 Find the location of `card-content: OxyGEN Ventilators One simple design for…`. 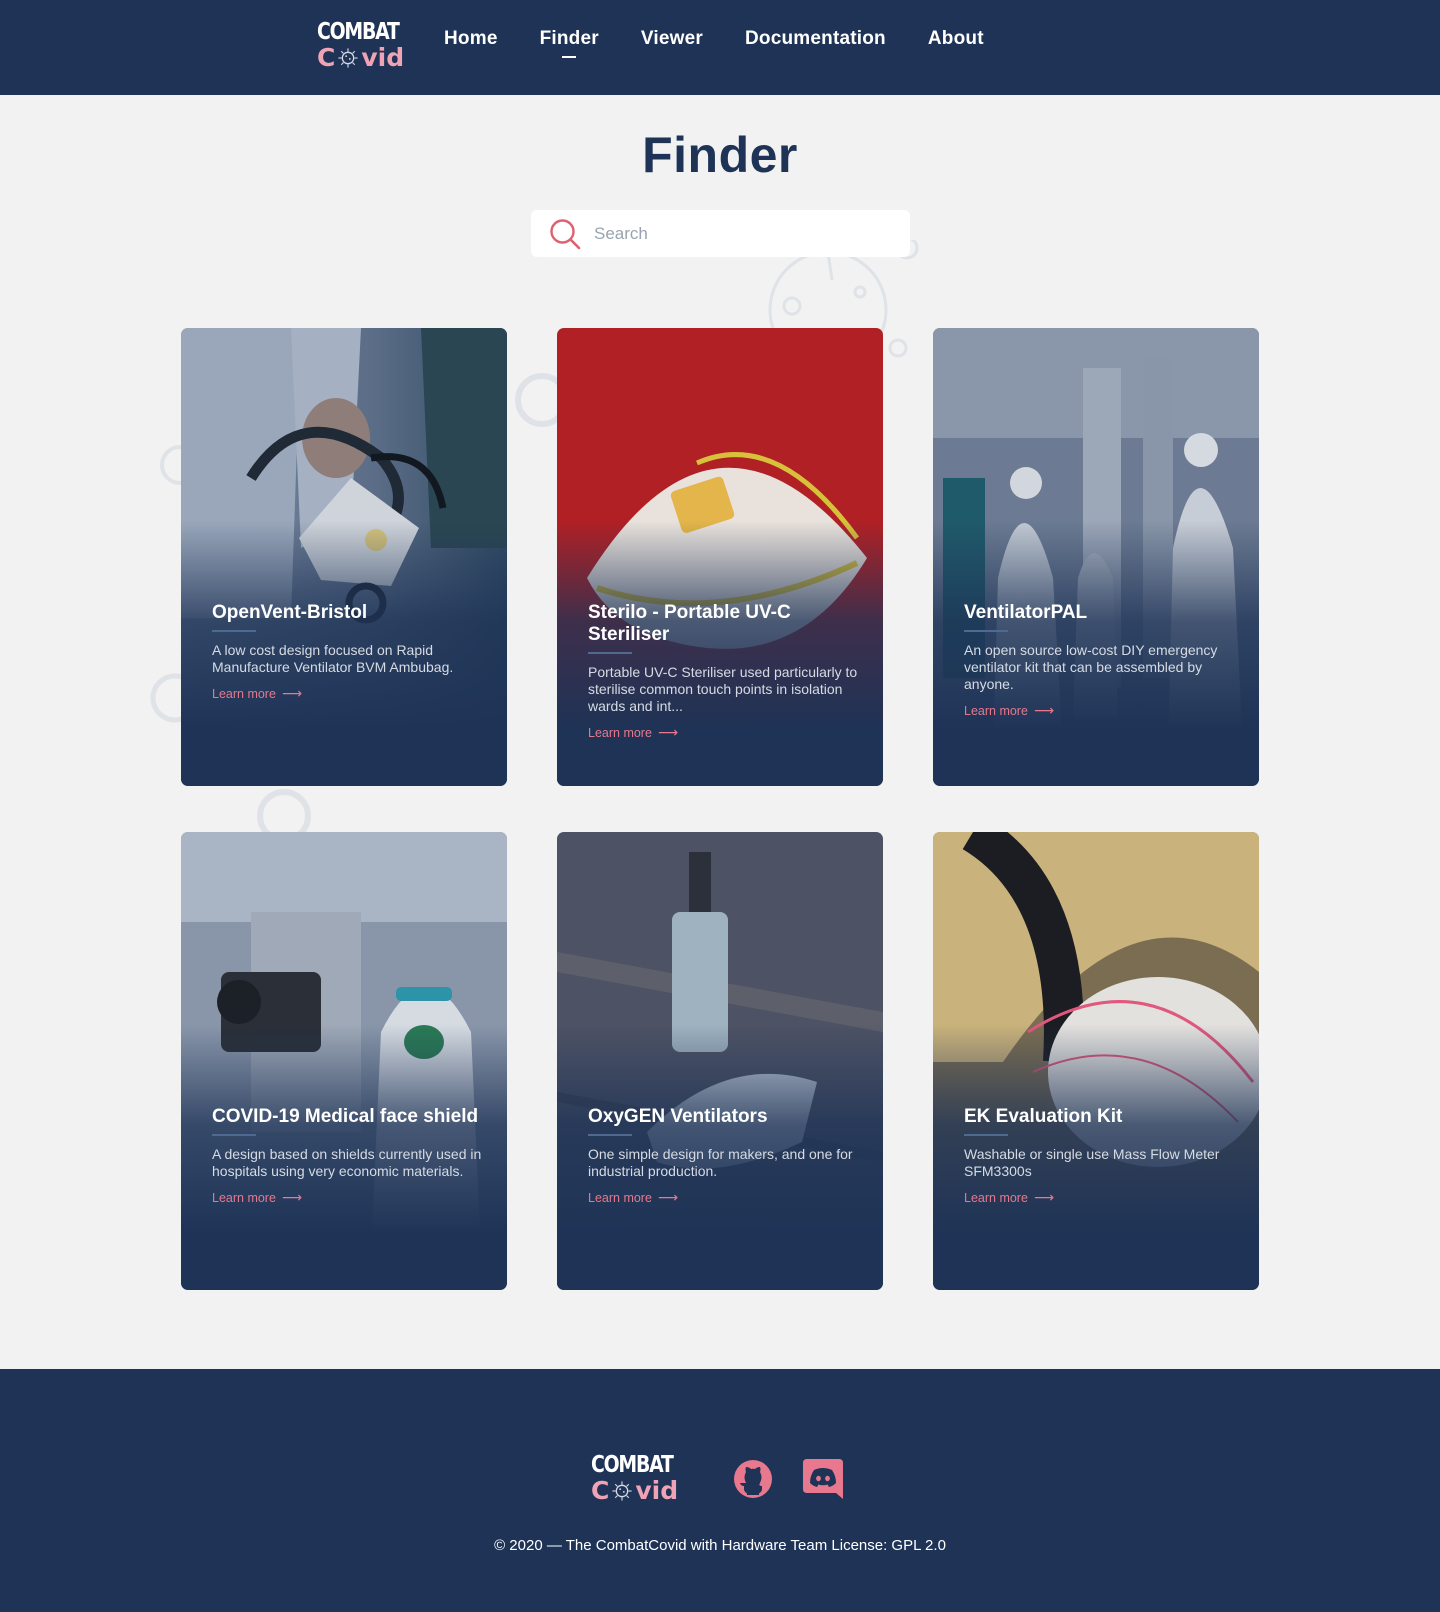

card-content: OxyGEN Ventilators One simple design for… is located at coordinates (725, 1156).